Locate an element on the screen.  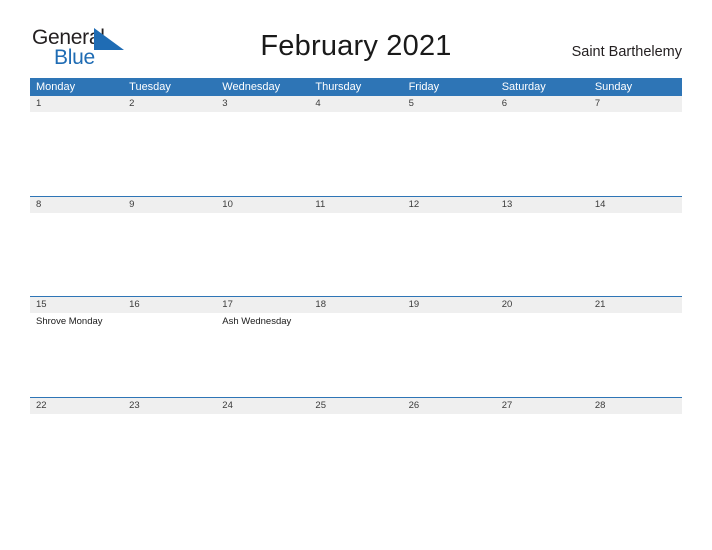
day-cell: 4 is located at coordinates (355, 104).